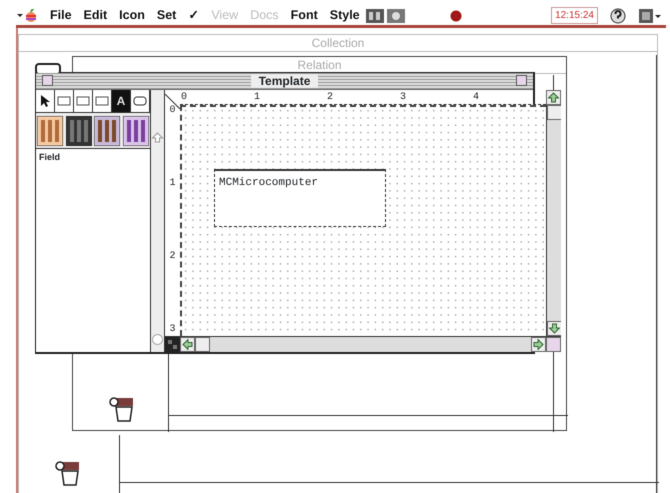 This screenshot has width=670, height=493. Describe the element at coordinates (93, 157) in the screenshot. I see `list-item: Field` at that location.